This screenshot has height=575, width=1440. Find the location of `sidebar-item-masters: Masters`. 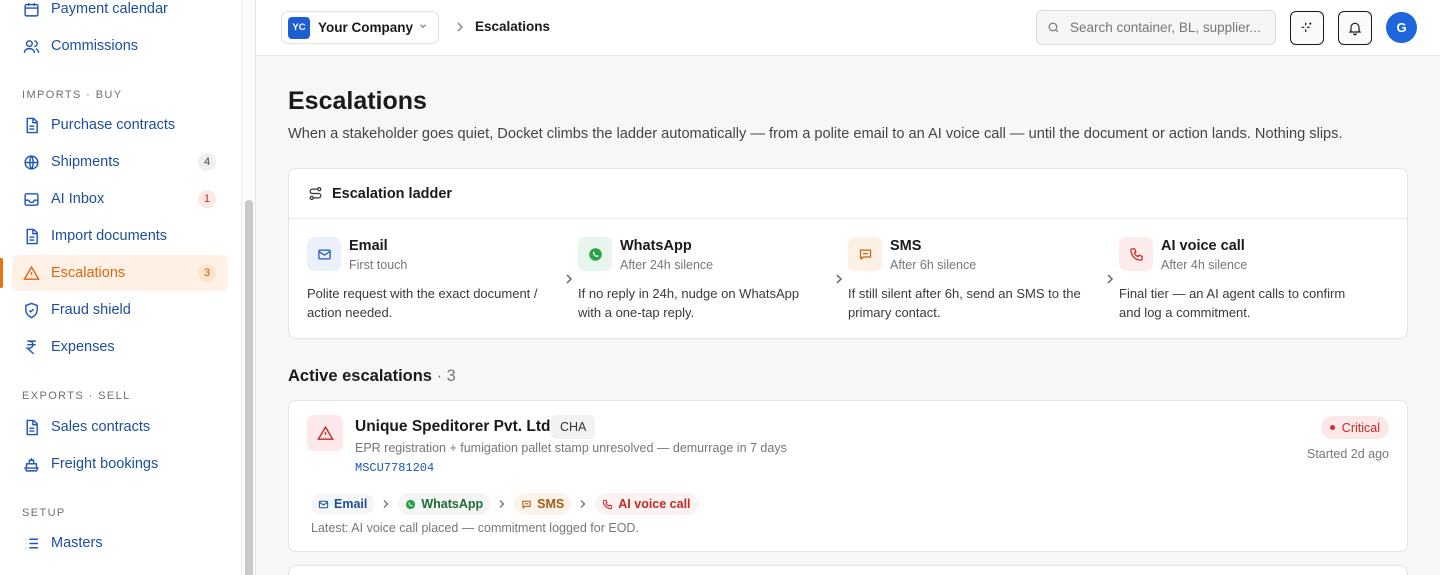

sidebar-item-masters: Masters is located at coordinates (120, 543).